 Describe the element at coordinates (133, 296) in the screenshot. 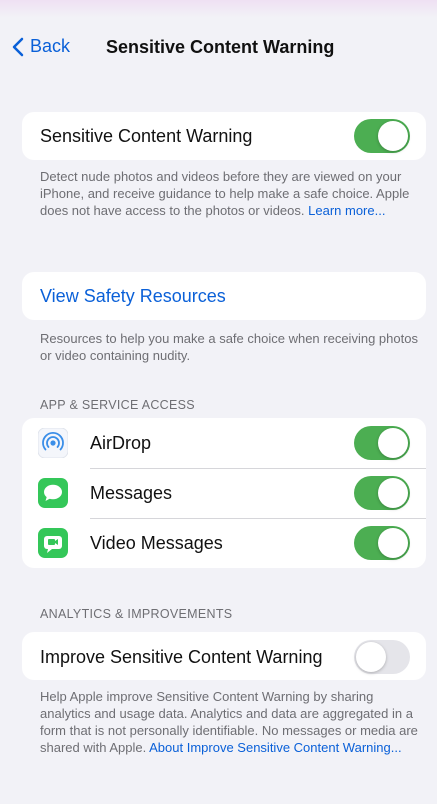

I see `view-safety-resources-link: View Safety Resources` at that location.